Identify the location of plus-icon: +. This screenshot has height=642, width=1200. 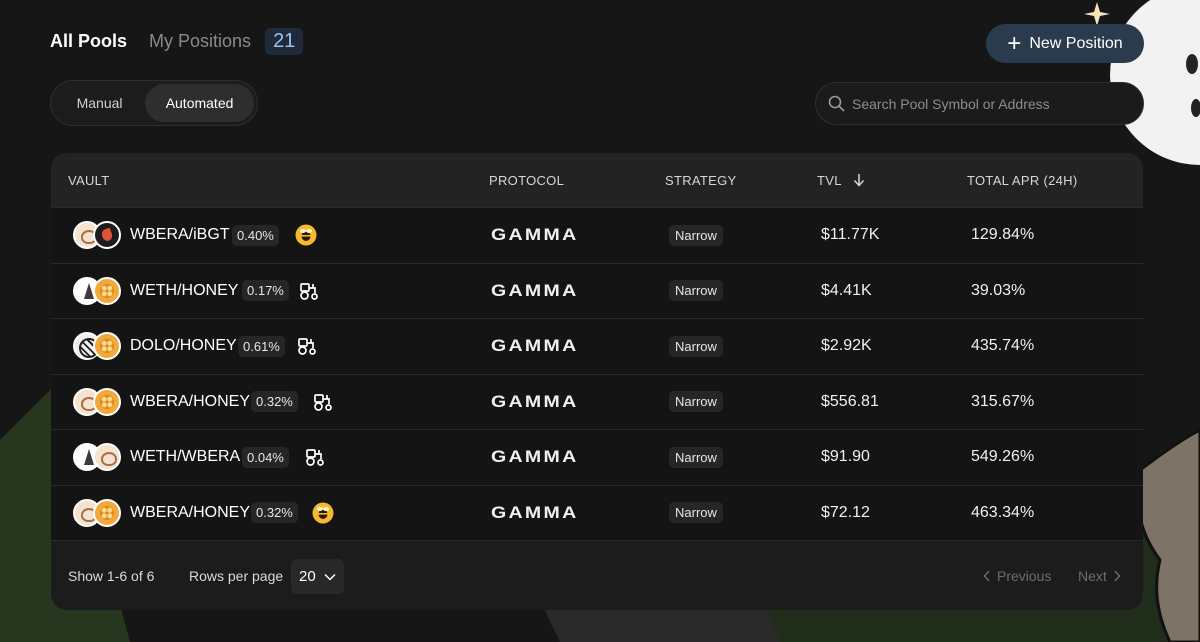
(1014, 43).